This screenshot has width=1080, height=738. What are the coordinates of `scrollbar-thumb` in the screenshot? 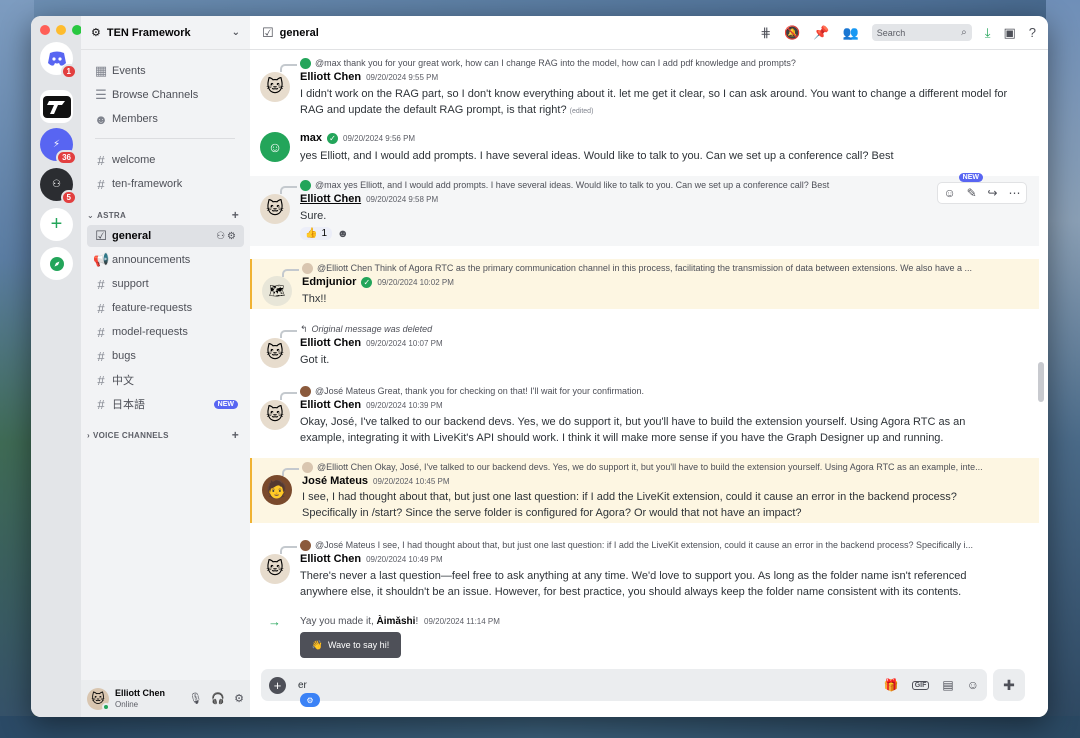 It's located at (1041, 382).